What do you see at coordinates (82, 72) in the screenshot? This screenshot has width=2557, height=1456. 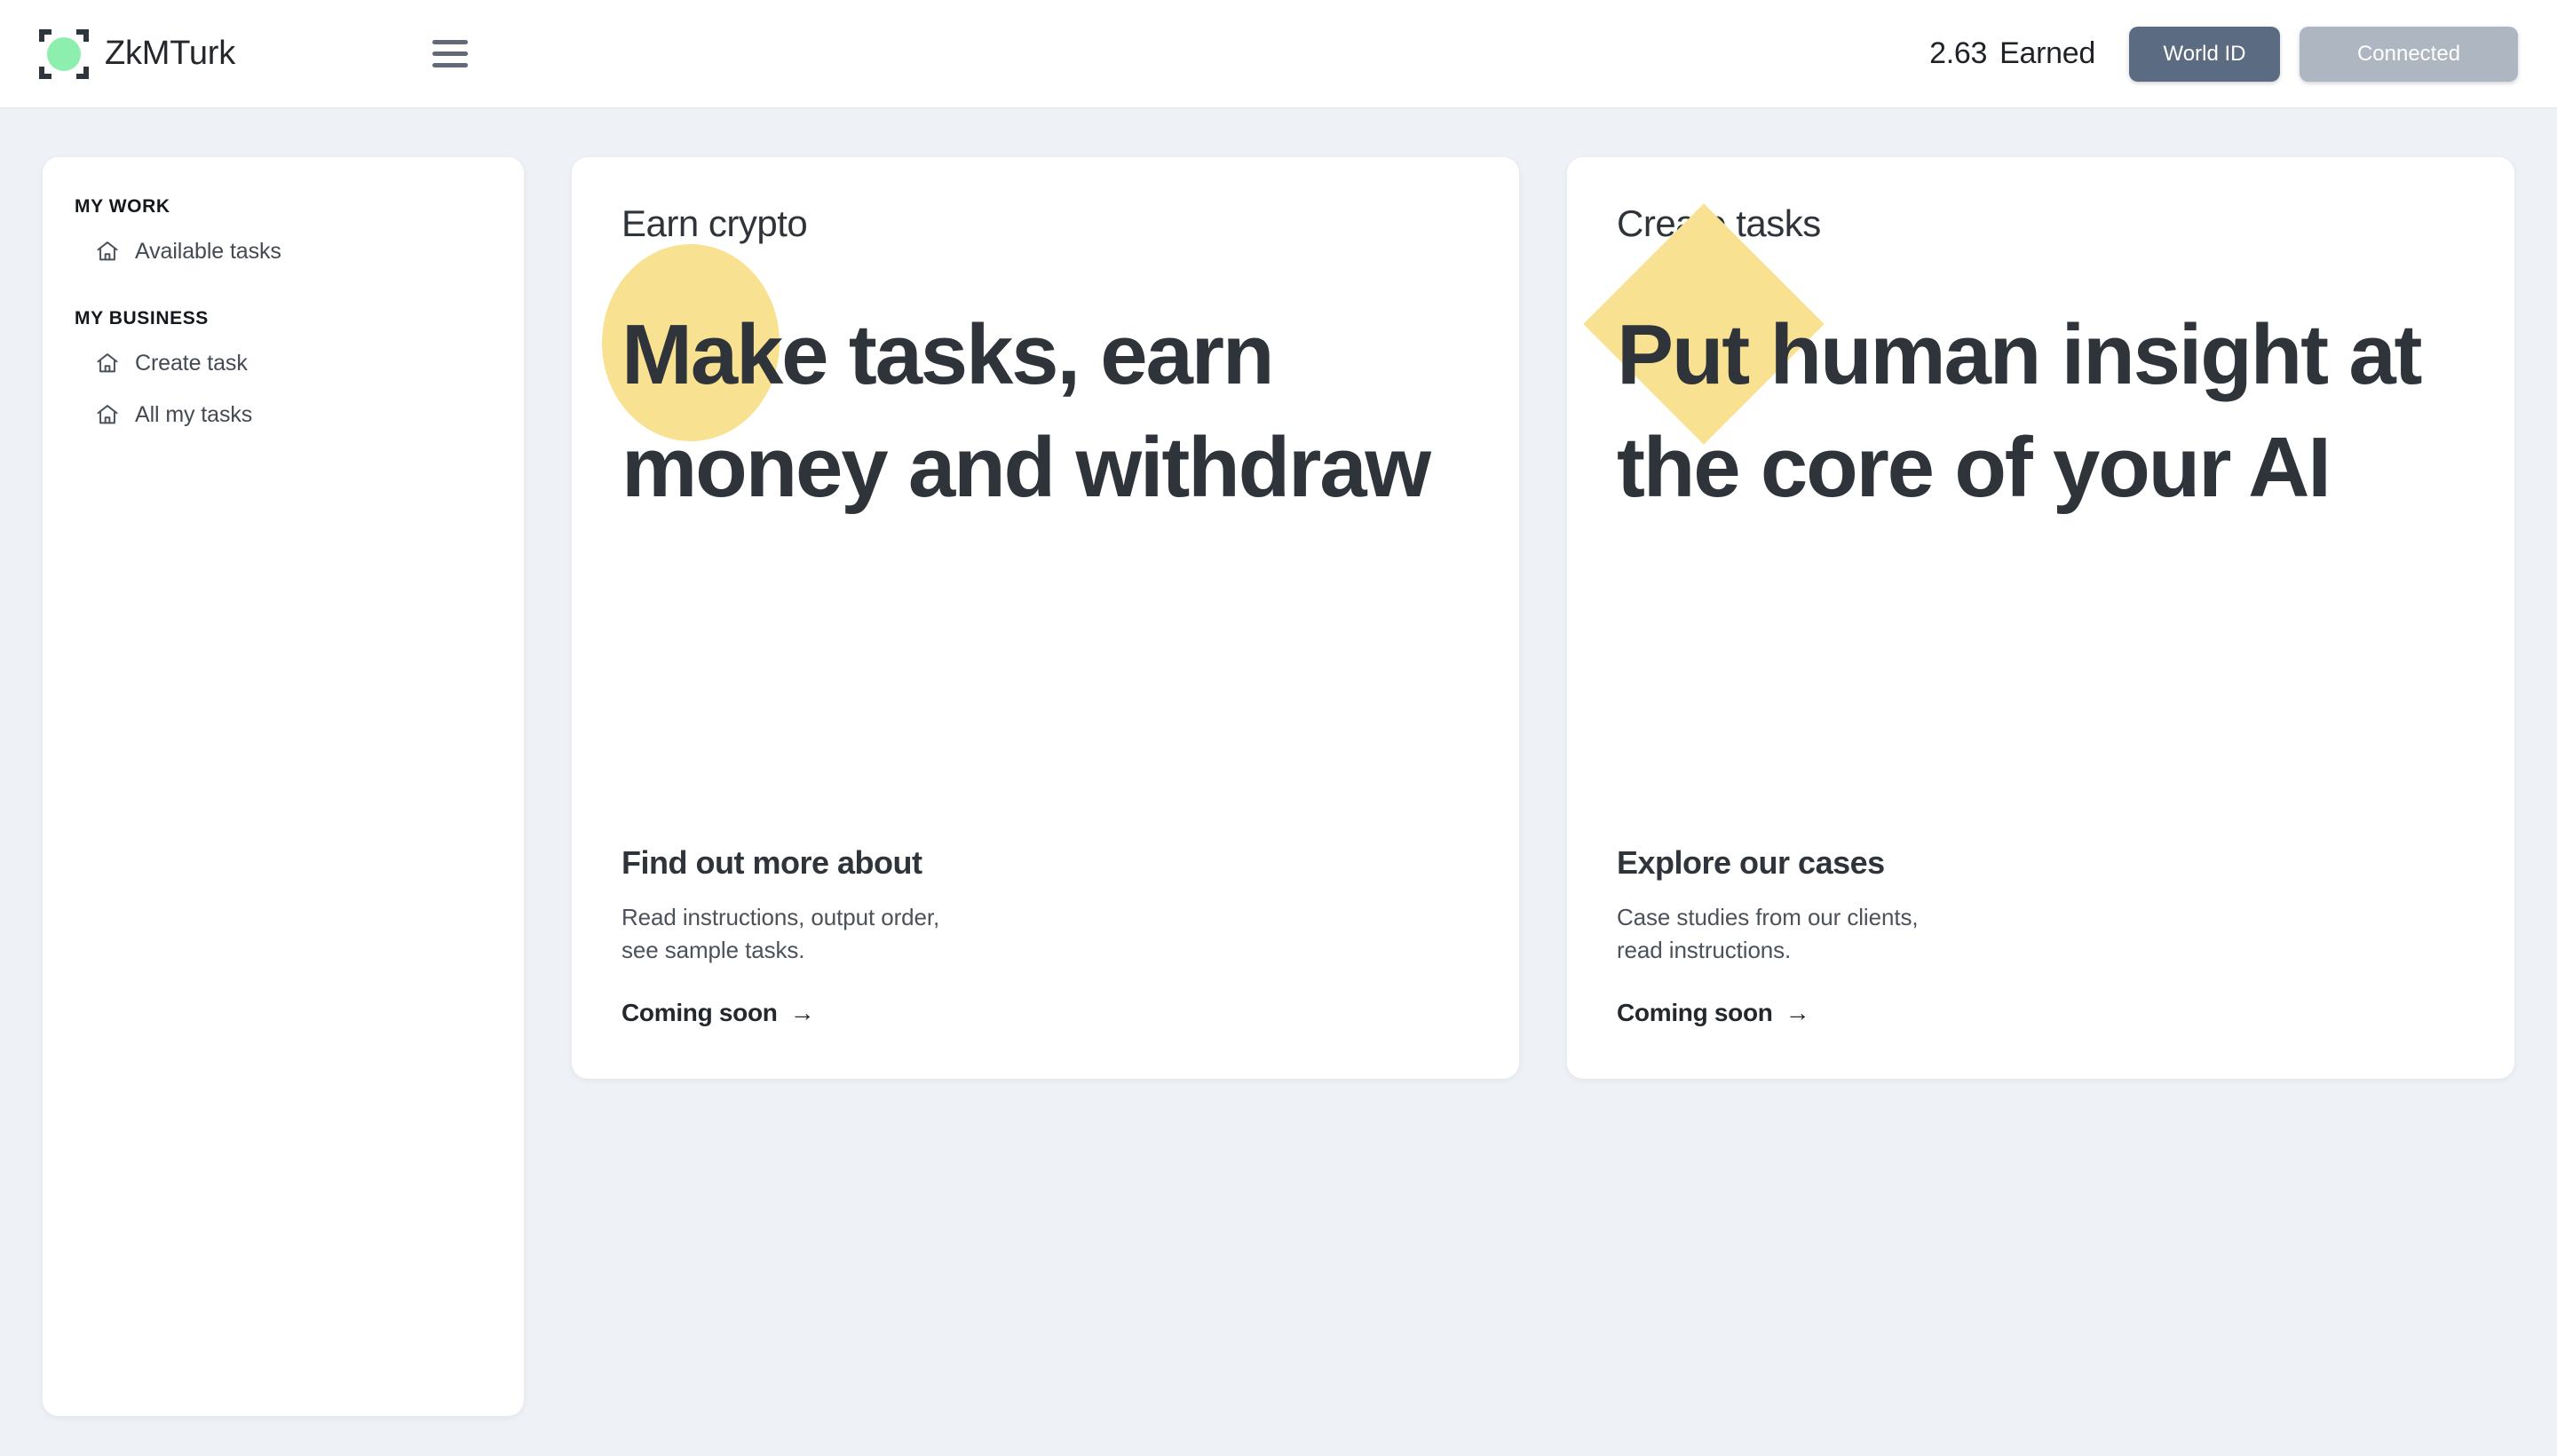 I see `crop-mark-bottom-right-icon` at bounding box center [82, 72].